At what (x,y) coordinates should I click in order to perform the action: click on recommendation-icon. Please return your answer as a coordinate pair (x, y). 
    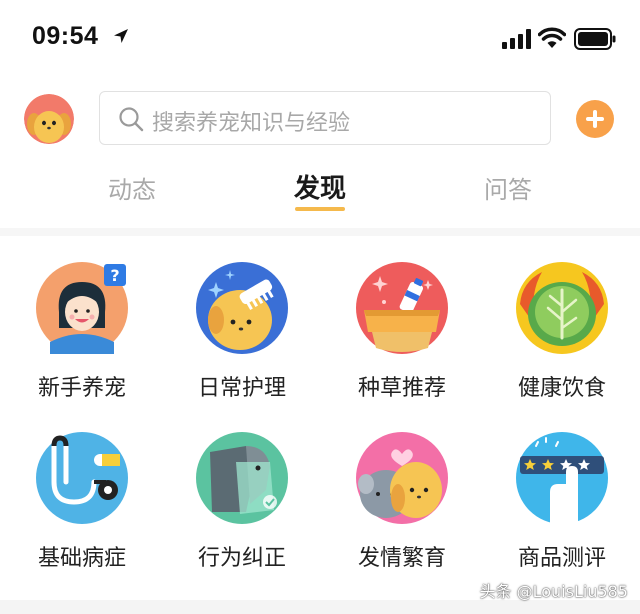
    Looking at the image, I should click on (402, 308).